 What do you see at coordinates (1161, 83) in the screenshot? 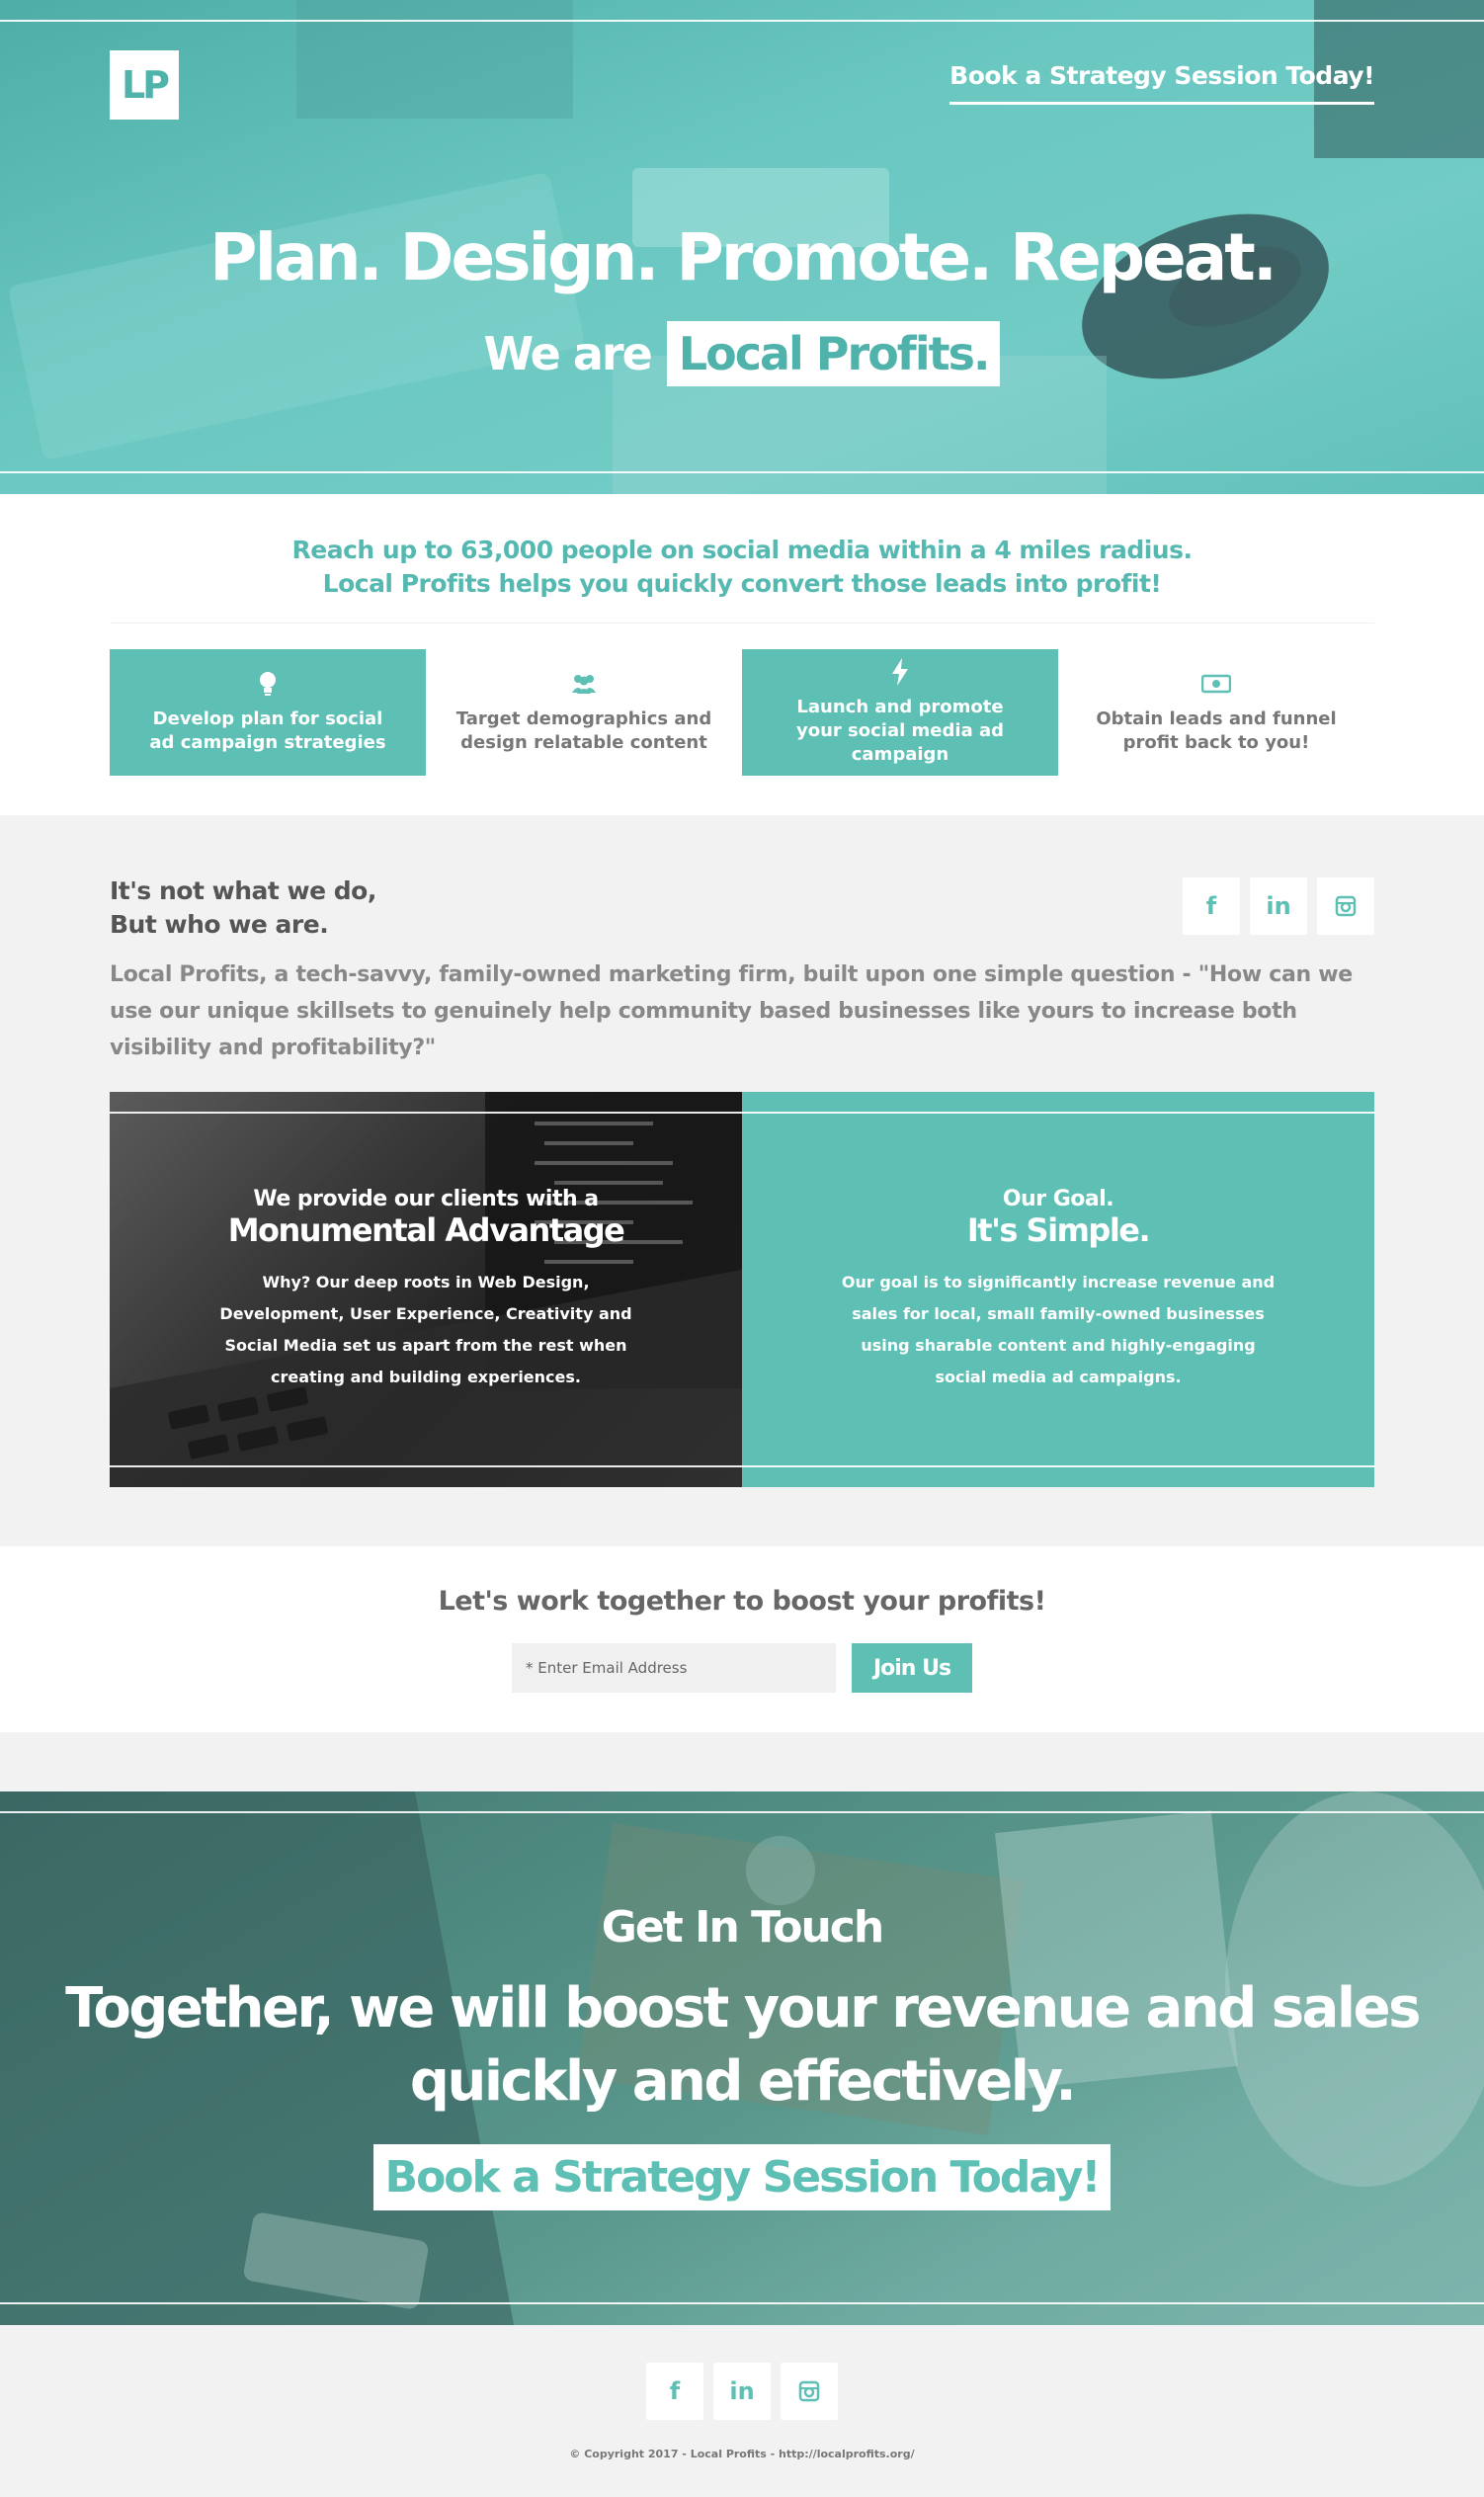
I see `book-session-link: Book a Strategy Session Today!` at bounding box center [1161, 83].